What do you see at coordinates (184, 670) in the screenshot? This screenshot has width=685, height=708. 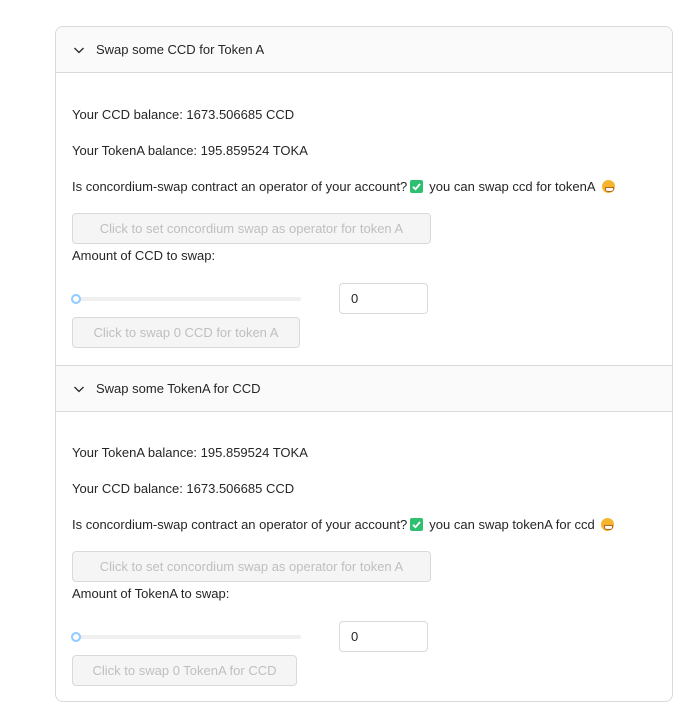 I see `swap-button: Click to swap 0 TokenA for CCD` at bounding box center [184, 670].